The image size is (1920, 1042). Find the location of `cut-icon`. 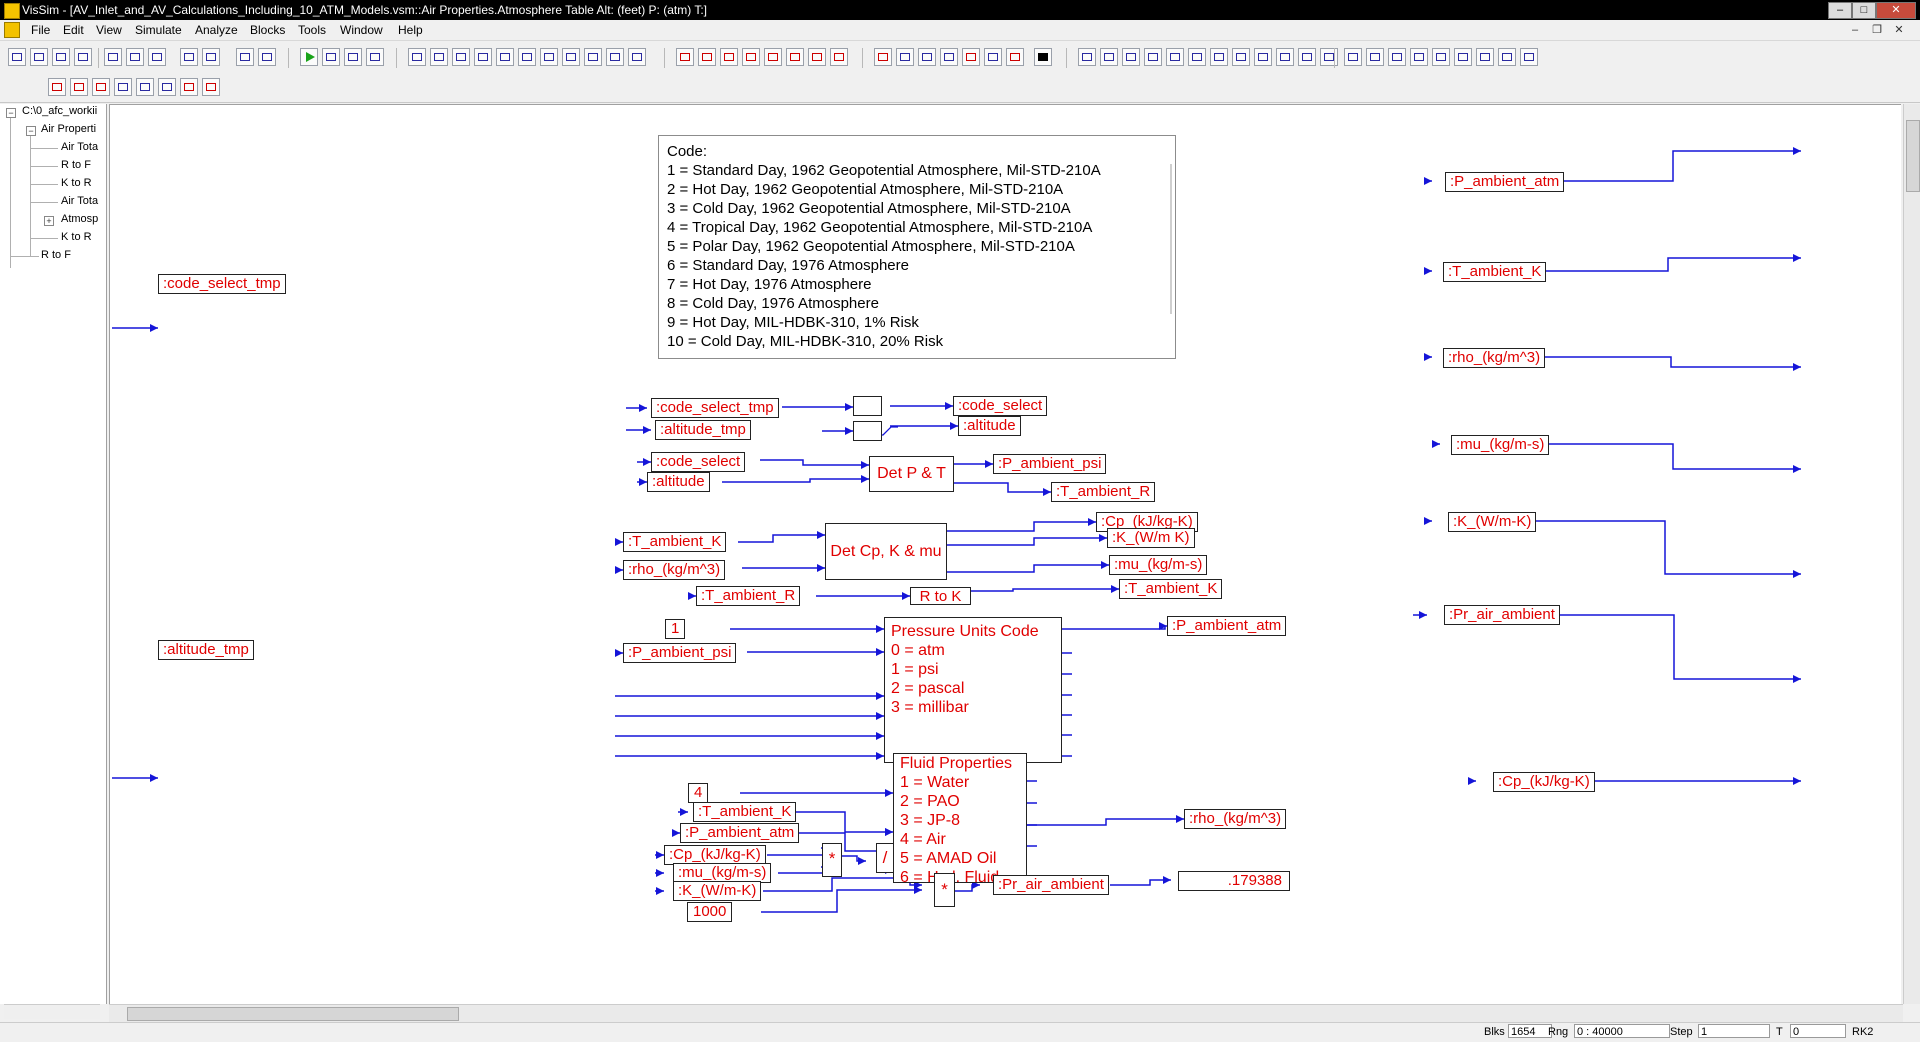

cut-icon is located at coordinates (113, 57).